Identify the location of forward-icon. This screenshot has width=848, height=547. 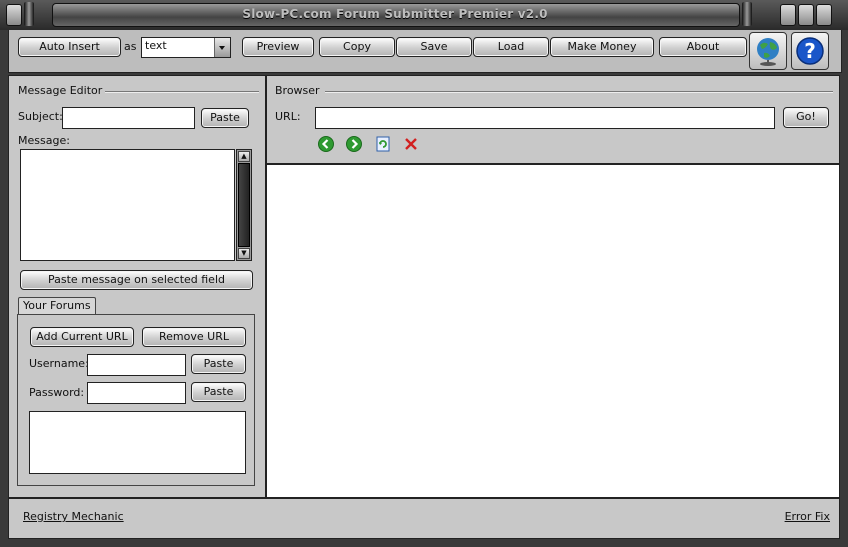
(354, 144).